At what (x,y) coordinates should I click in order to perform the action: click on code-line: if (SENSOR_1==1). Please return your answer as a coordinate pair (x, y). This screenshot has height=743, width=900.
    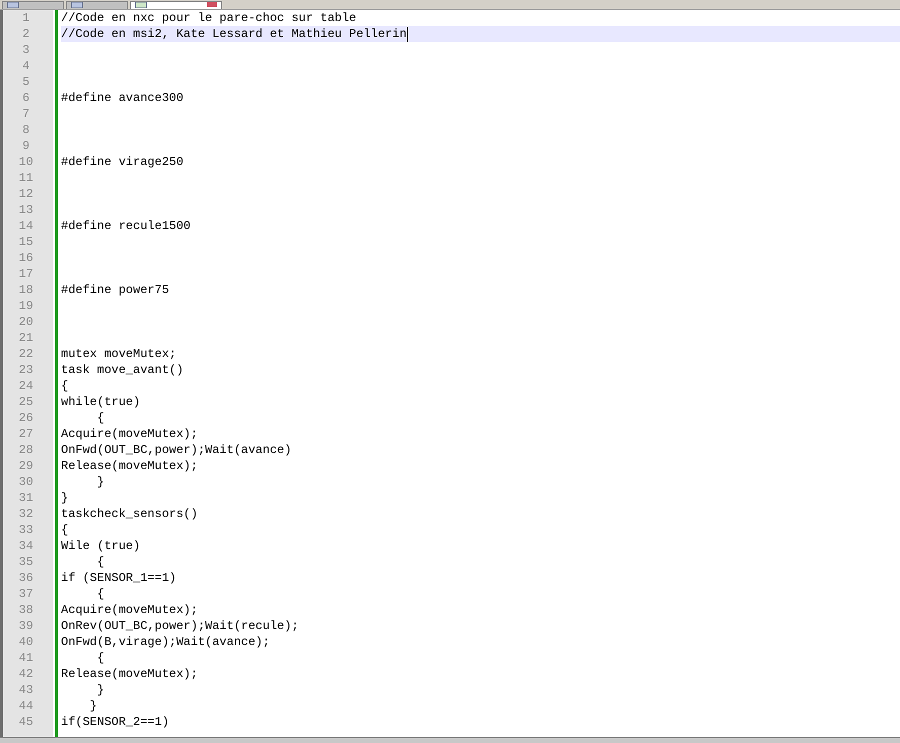
    Looking at the image, I should click on (118, 578).